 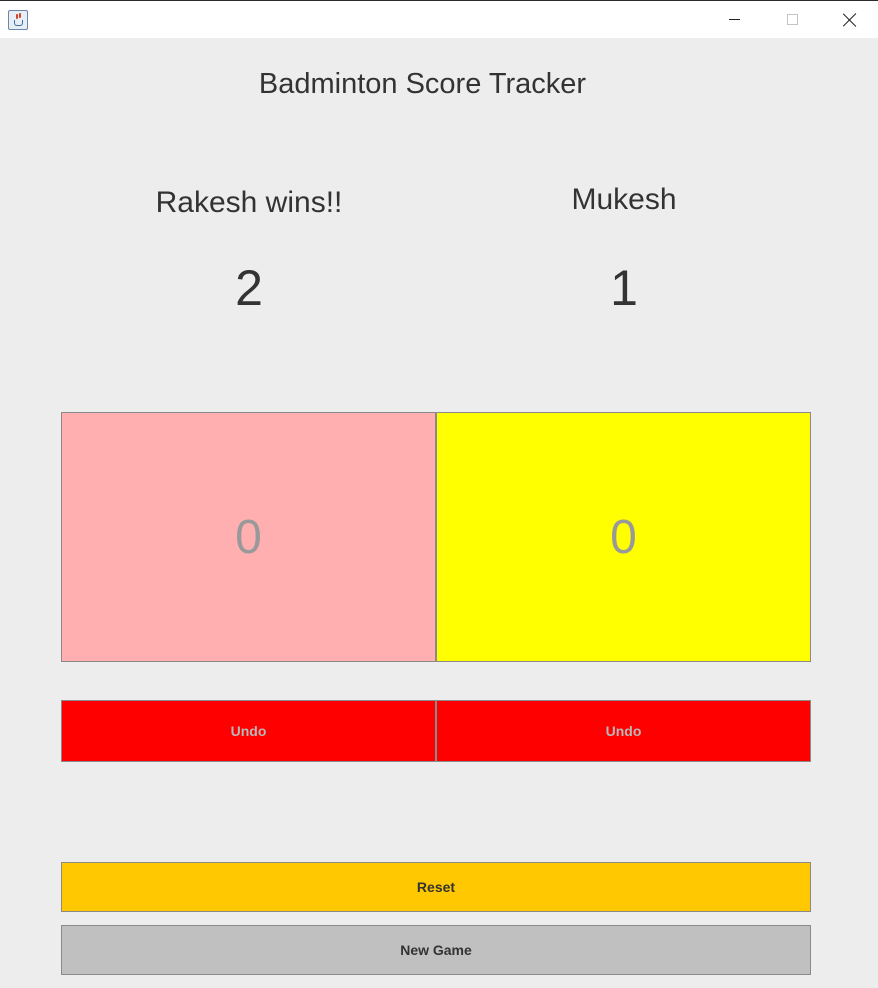 I want to click on java-cup-icon, so click(x=18, y=20).